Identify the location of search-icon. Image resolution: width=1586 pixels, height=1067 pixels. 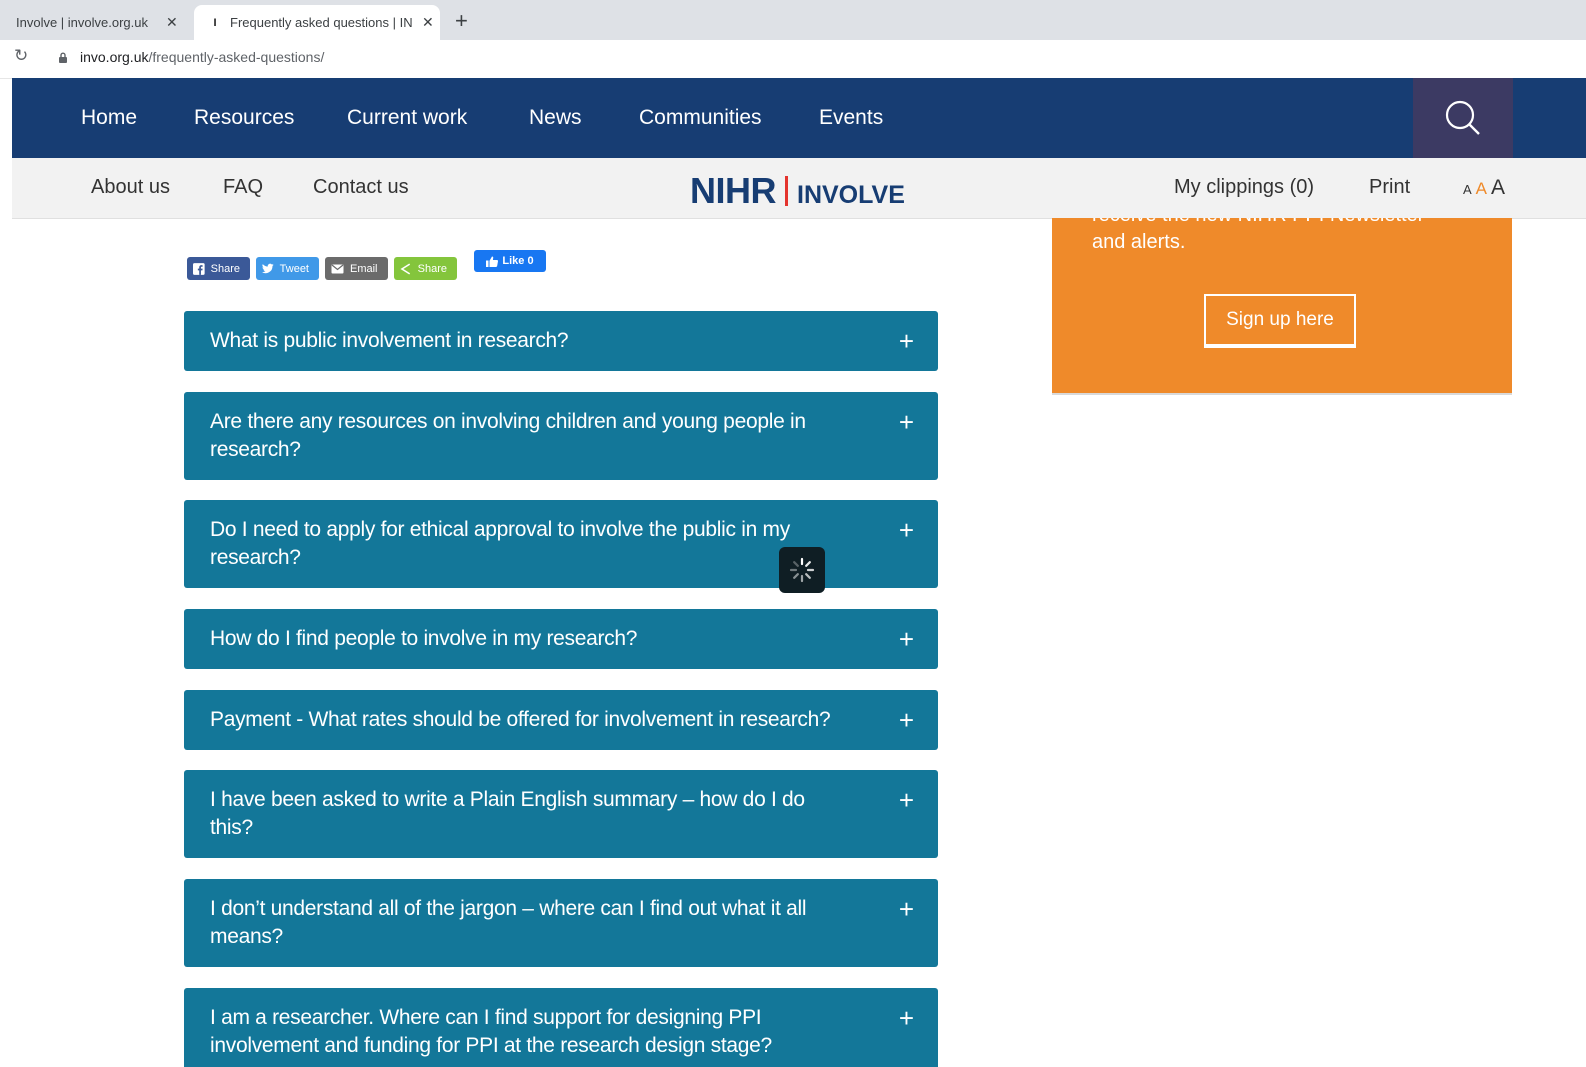
(1462, 117).